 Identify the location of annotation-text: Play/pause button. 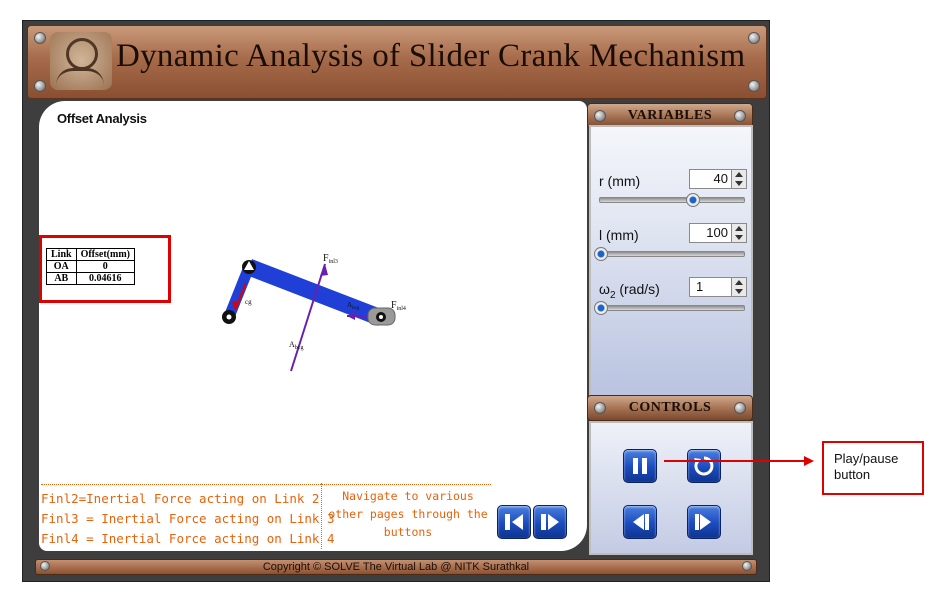
(866, 466).